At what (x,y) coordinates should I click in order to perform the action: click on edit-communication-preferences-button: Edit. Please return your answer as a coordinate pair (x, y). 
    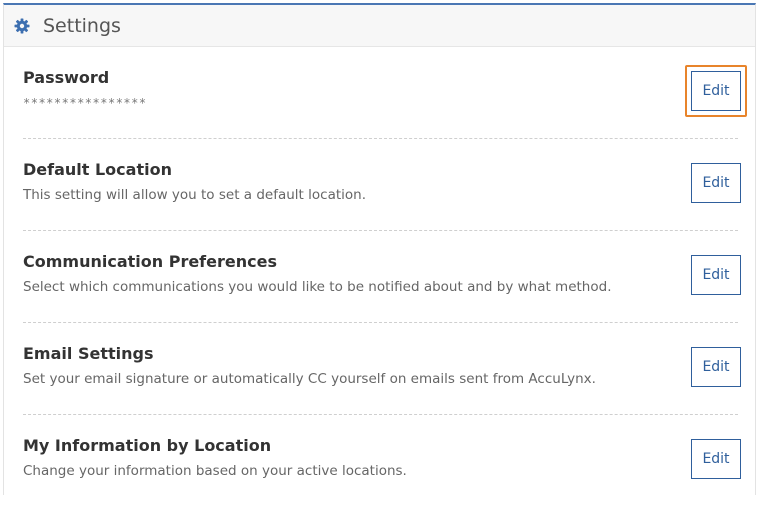
    Looking at the image, I should click on (716, 275).